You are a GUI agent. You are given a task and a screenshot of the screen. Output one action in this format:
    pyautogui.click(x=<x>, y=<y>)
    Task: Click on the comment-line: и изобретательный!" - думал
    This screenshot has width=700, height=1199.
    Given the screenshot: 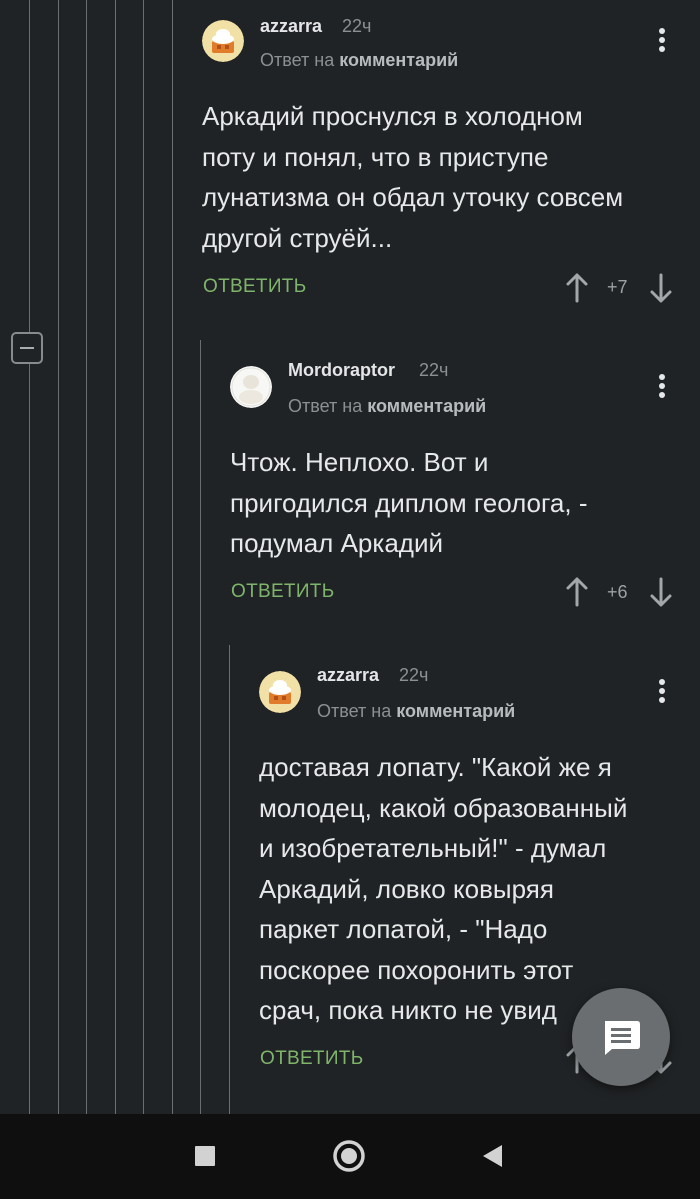 What is the action you would take?
    pyautogui.click(x=433, y=848)
    